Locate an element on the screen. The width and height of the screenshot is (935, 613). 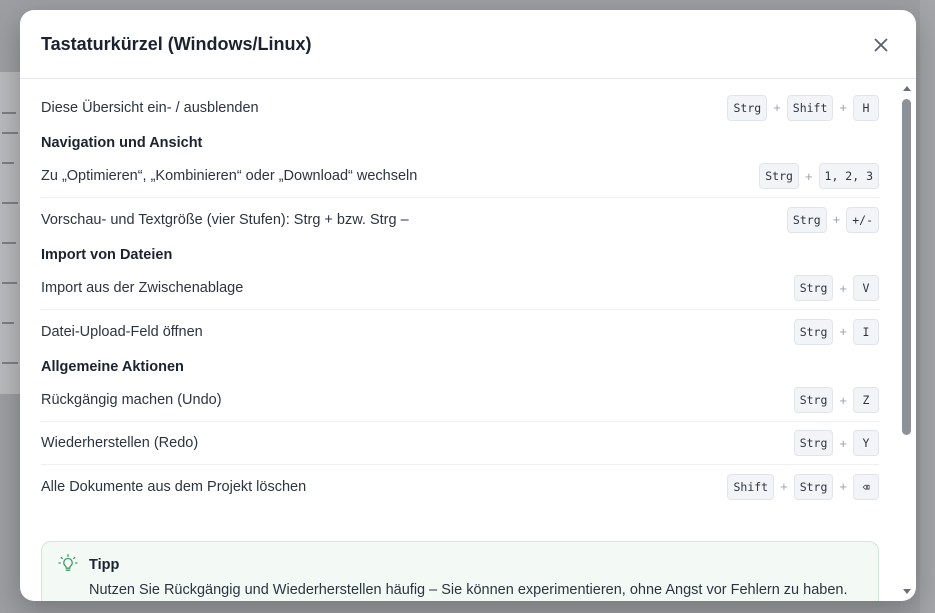
section-title-text: Import von Dateien is located at coordinates (107, 255).